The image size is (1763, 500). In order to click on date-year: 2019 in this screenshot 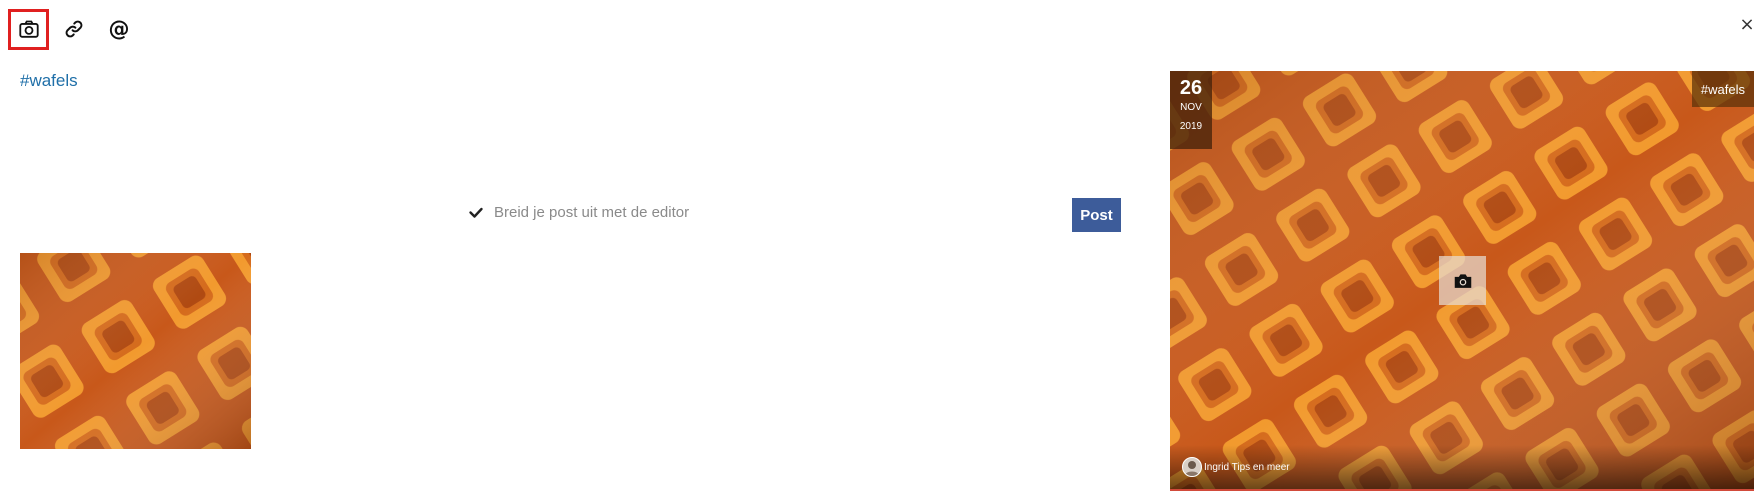, I will do `click(1191, 126)`.